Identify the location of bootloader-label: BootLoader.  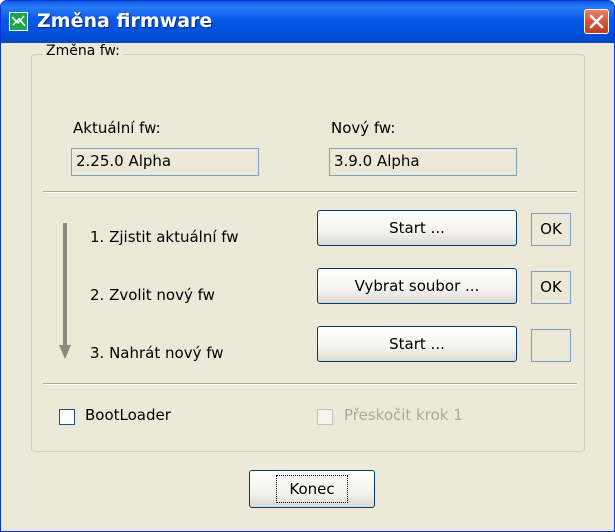
(128, 415).